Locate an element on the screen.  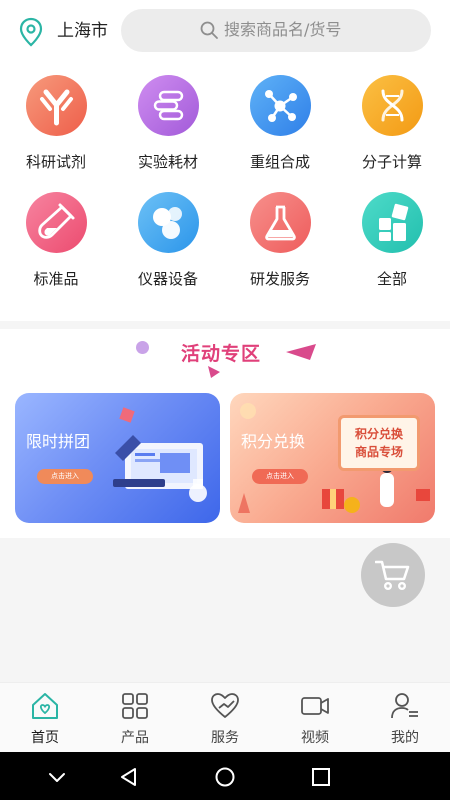
category-rd-services: 研发服务 is located at coordinates (280, 241).